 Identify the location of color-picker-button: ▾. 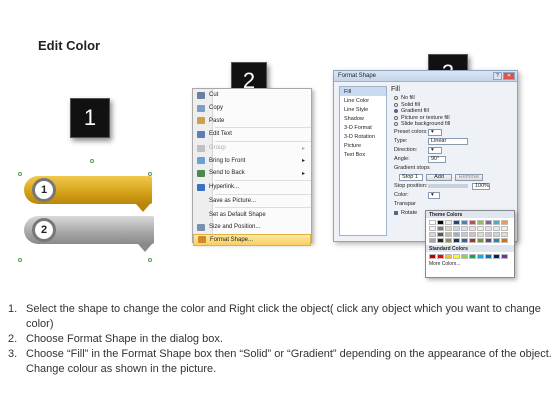
(434, 195).